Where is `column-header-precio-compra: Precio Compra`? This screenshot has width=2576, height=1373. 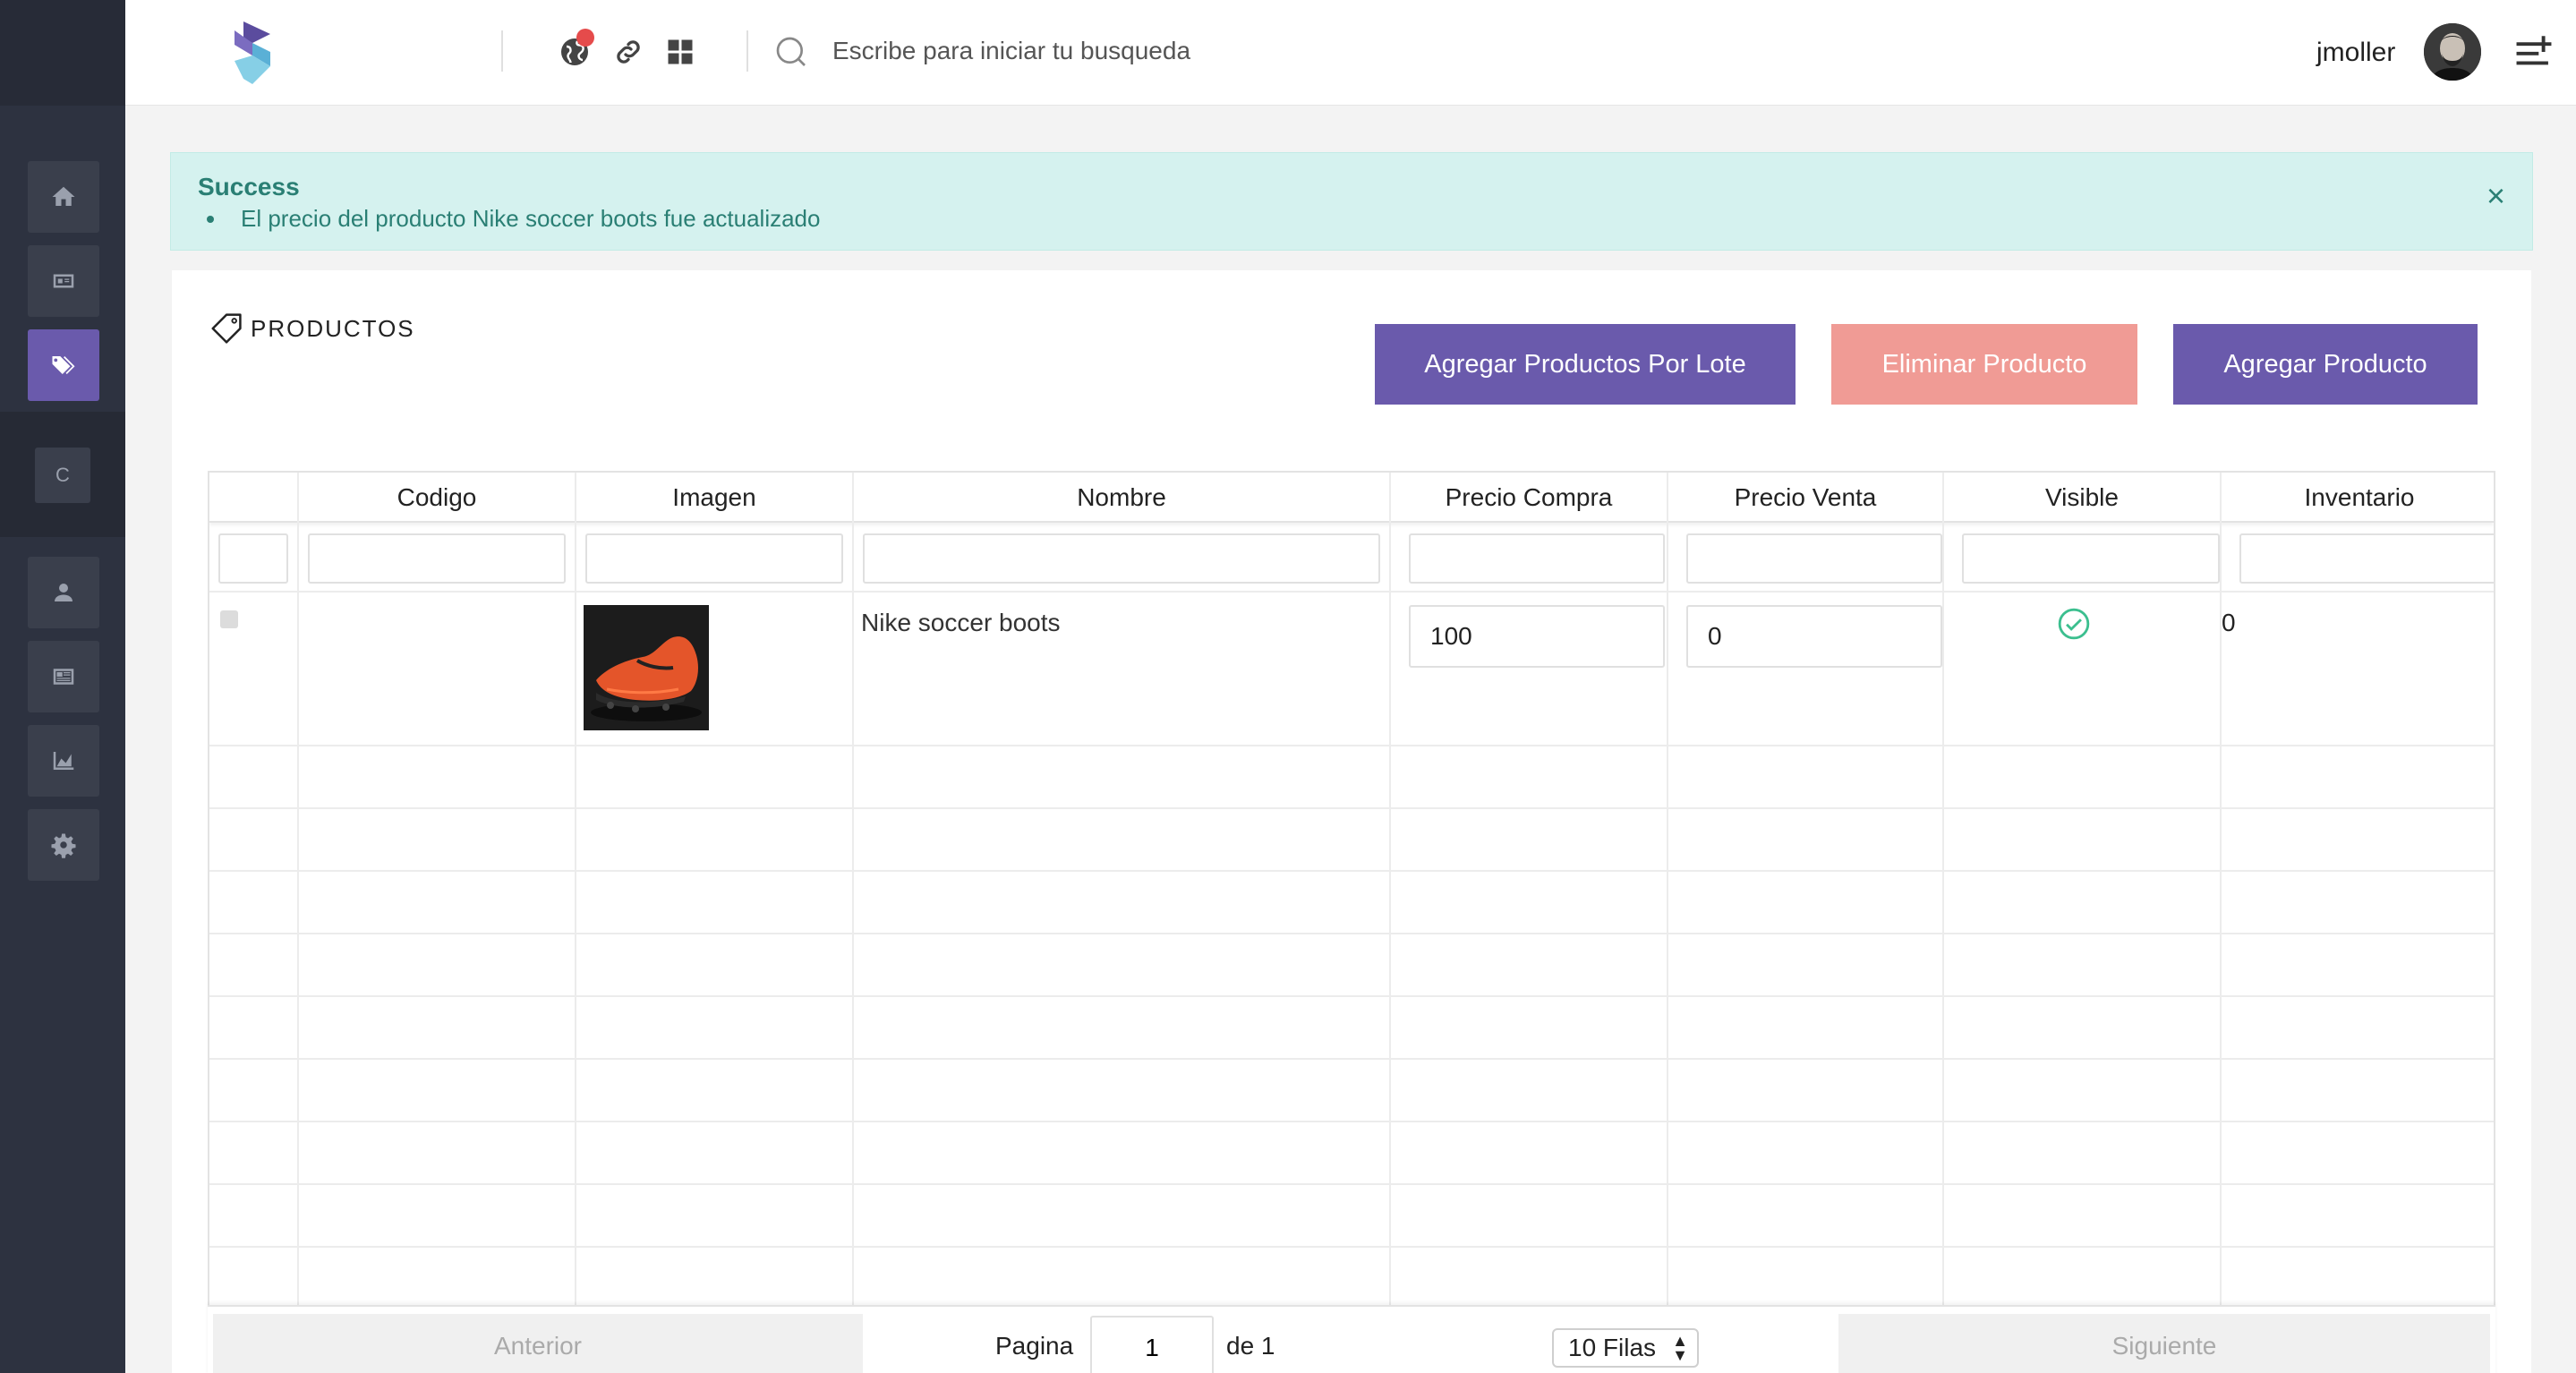 column-header-precio-compra: Precio Compra is located at coordinates (1529, 498).